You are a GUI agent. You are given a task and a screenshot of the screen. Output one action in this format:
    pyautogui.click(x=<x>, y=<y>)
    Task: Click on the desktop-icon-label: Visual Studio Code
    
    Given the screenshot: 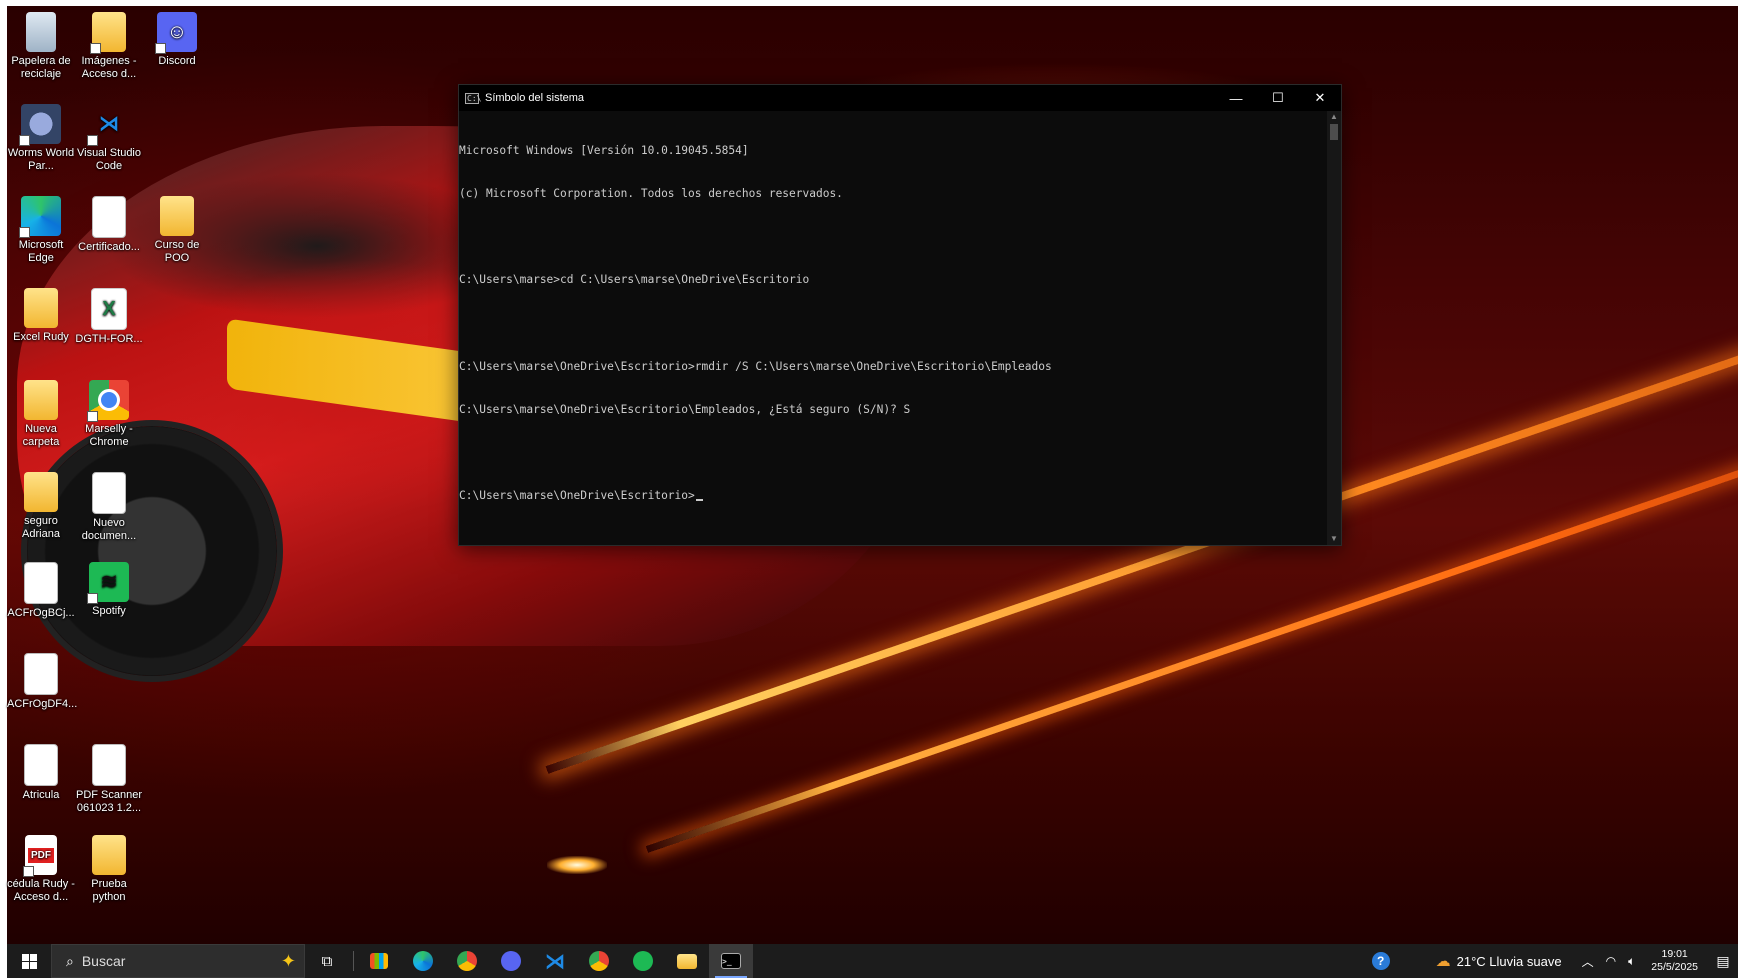 What is the action you would take?
    pyautogui.click(x=108, y=159)
    